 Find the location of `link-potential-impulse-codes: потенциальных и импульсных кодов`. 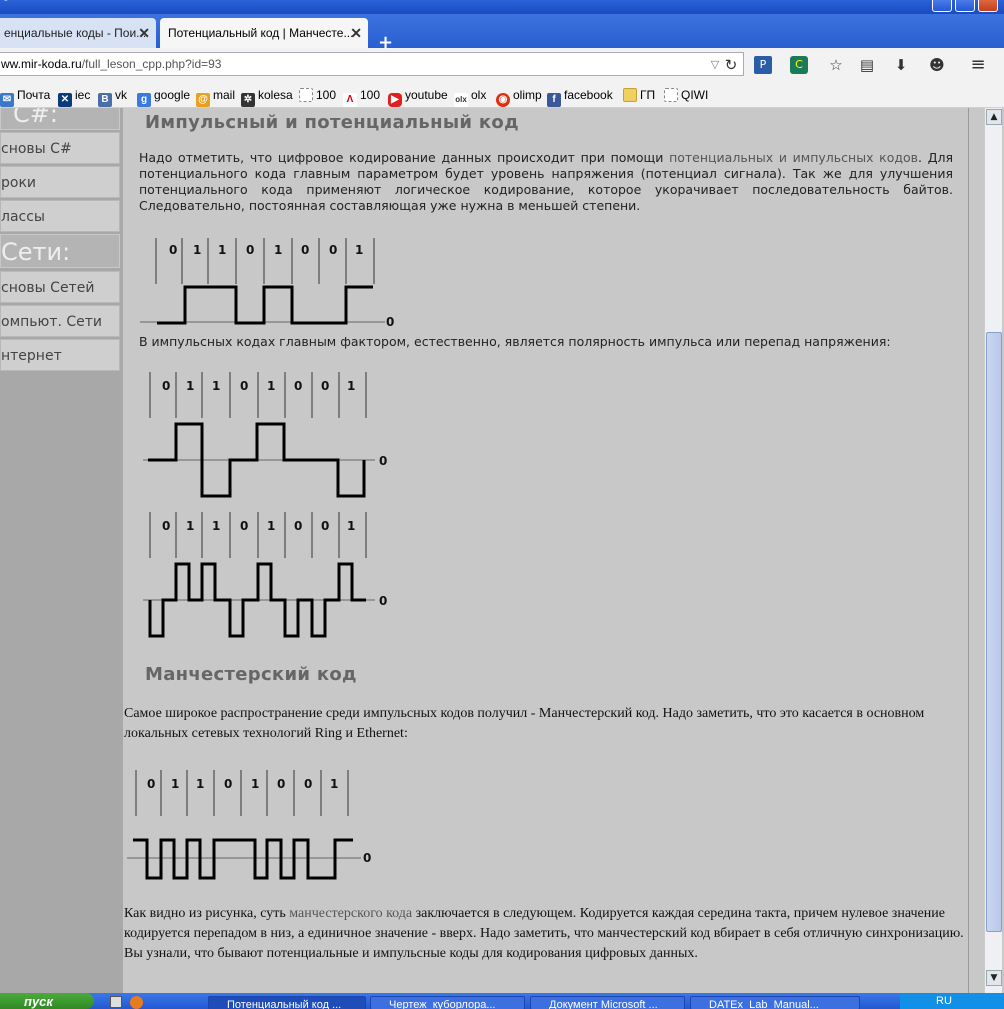

link-potential-impulse-codes: потенциальных и импульсных кодов is located at coordinates (793, 157).